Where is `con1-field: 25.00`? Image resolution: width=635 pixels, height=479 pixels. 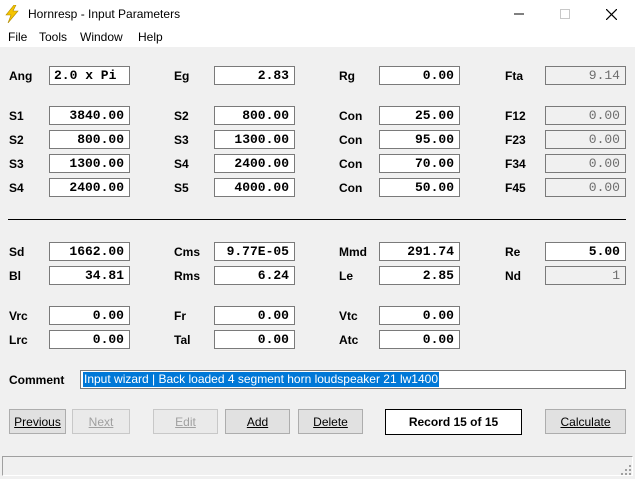 con1-field: 25.00 is located at coordinates (419, 115).